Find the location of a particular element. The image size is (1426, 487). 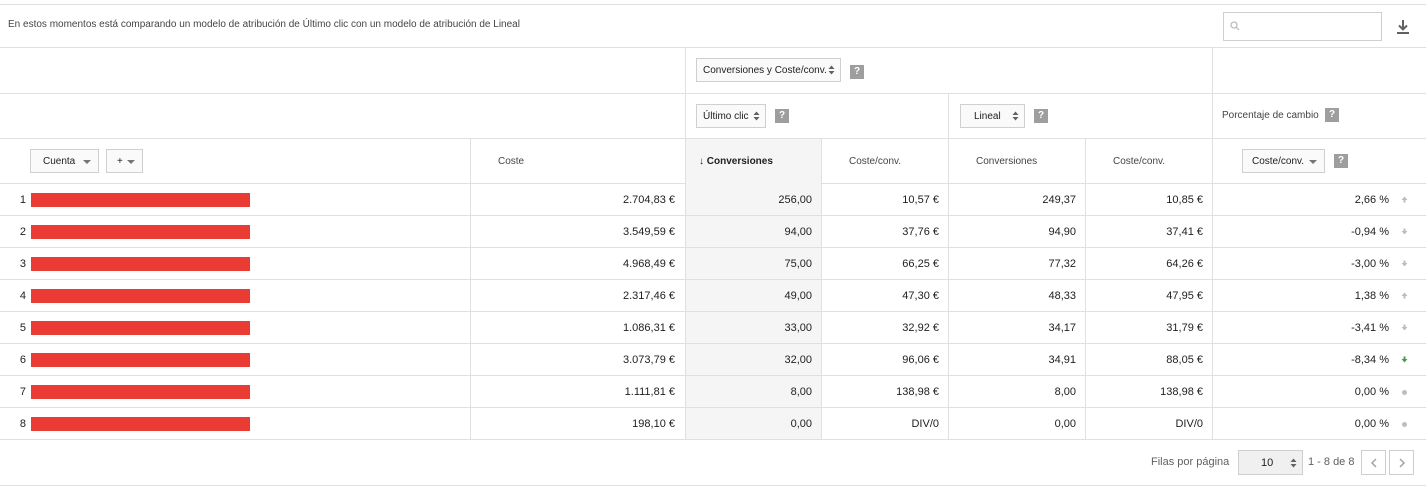

cell-coste-conv-a: 32,92 € is located at coordinates (920, 328).